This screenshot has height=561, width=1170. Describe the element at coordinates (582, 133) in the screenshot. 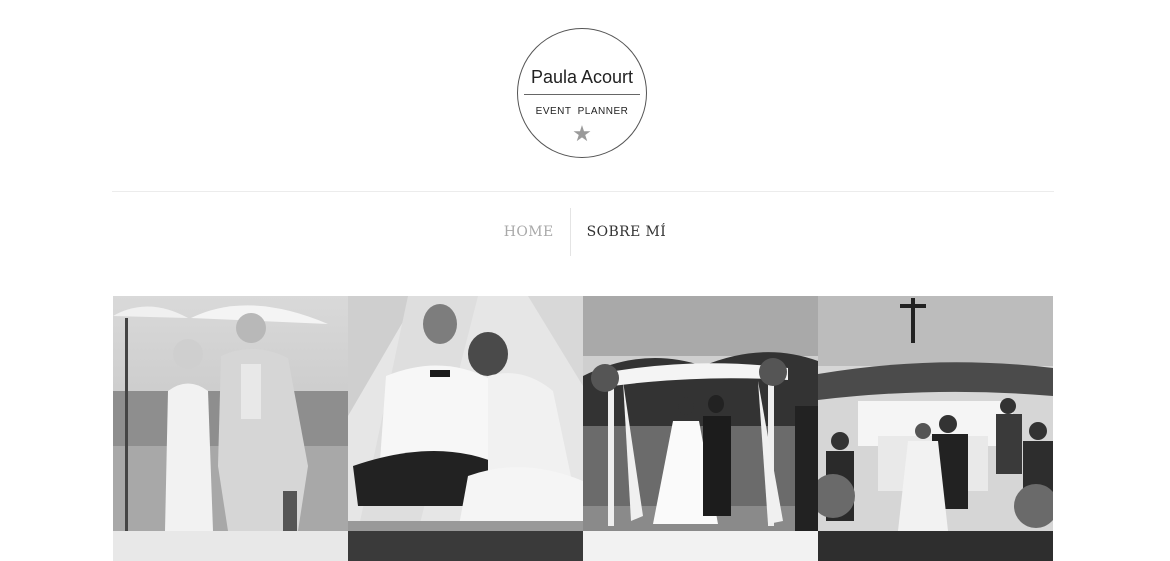

I see `star-icon: ★` at that location.